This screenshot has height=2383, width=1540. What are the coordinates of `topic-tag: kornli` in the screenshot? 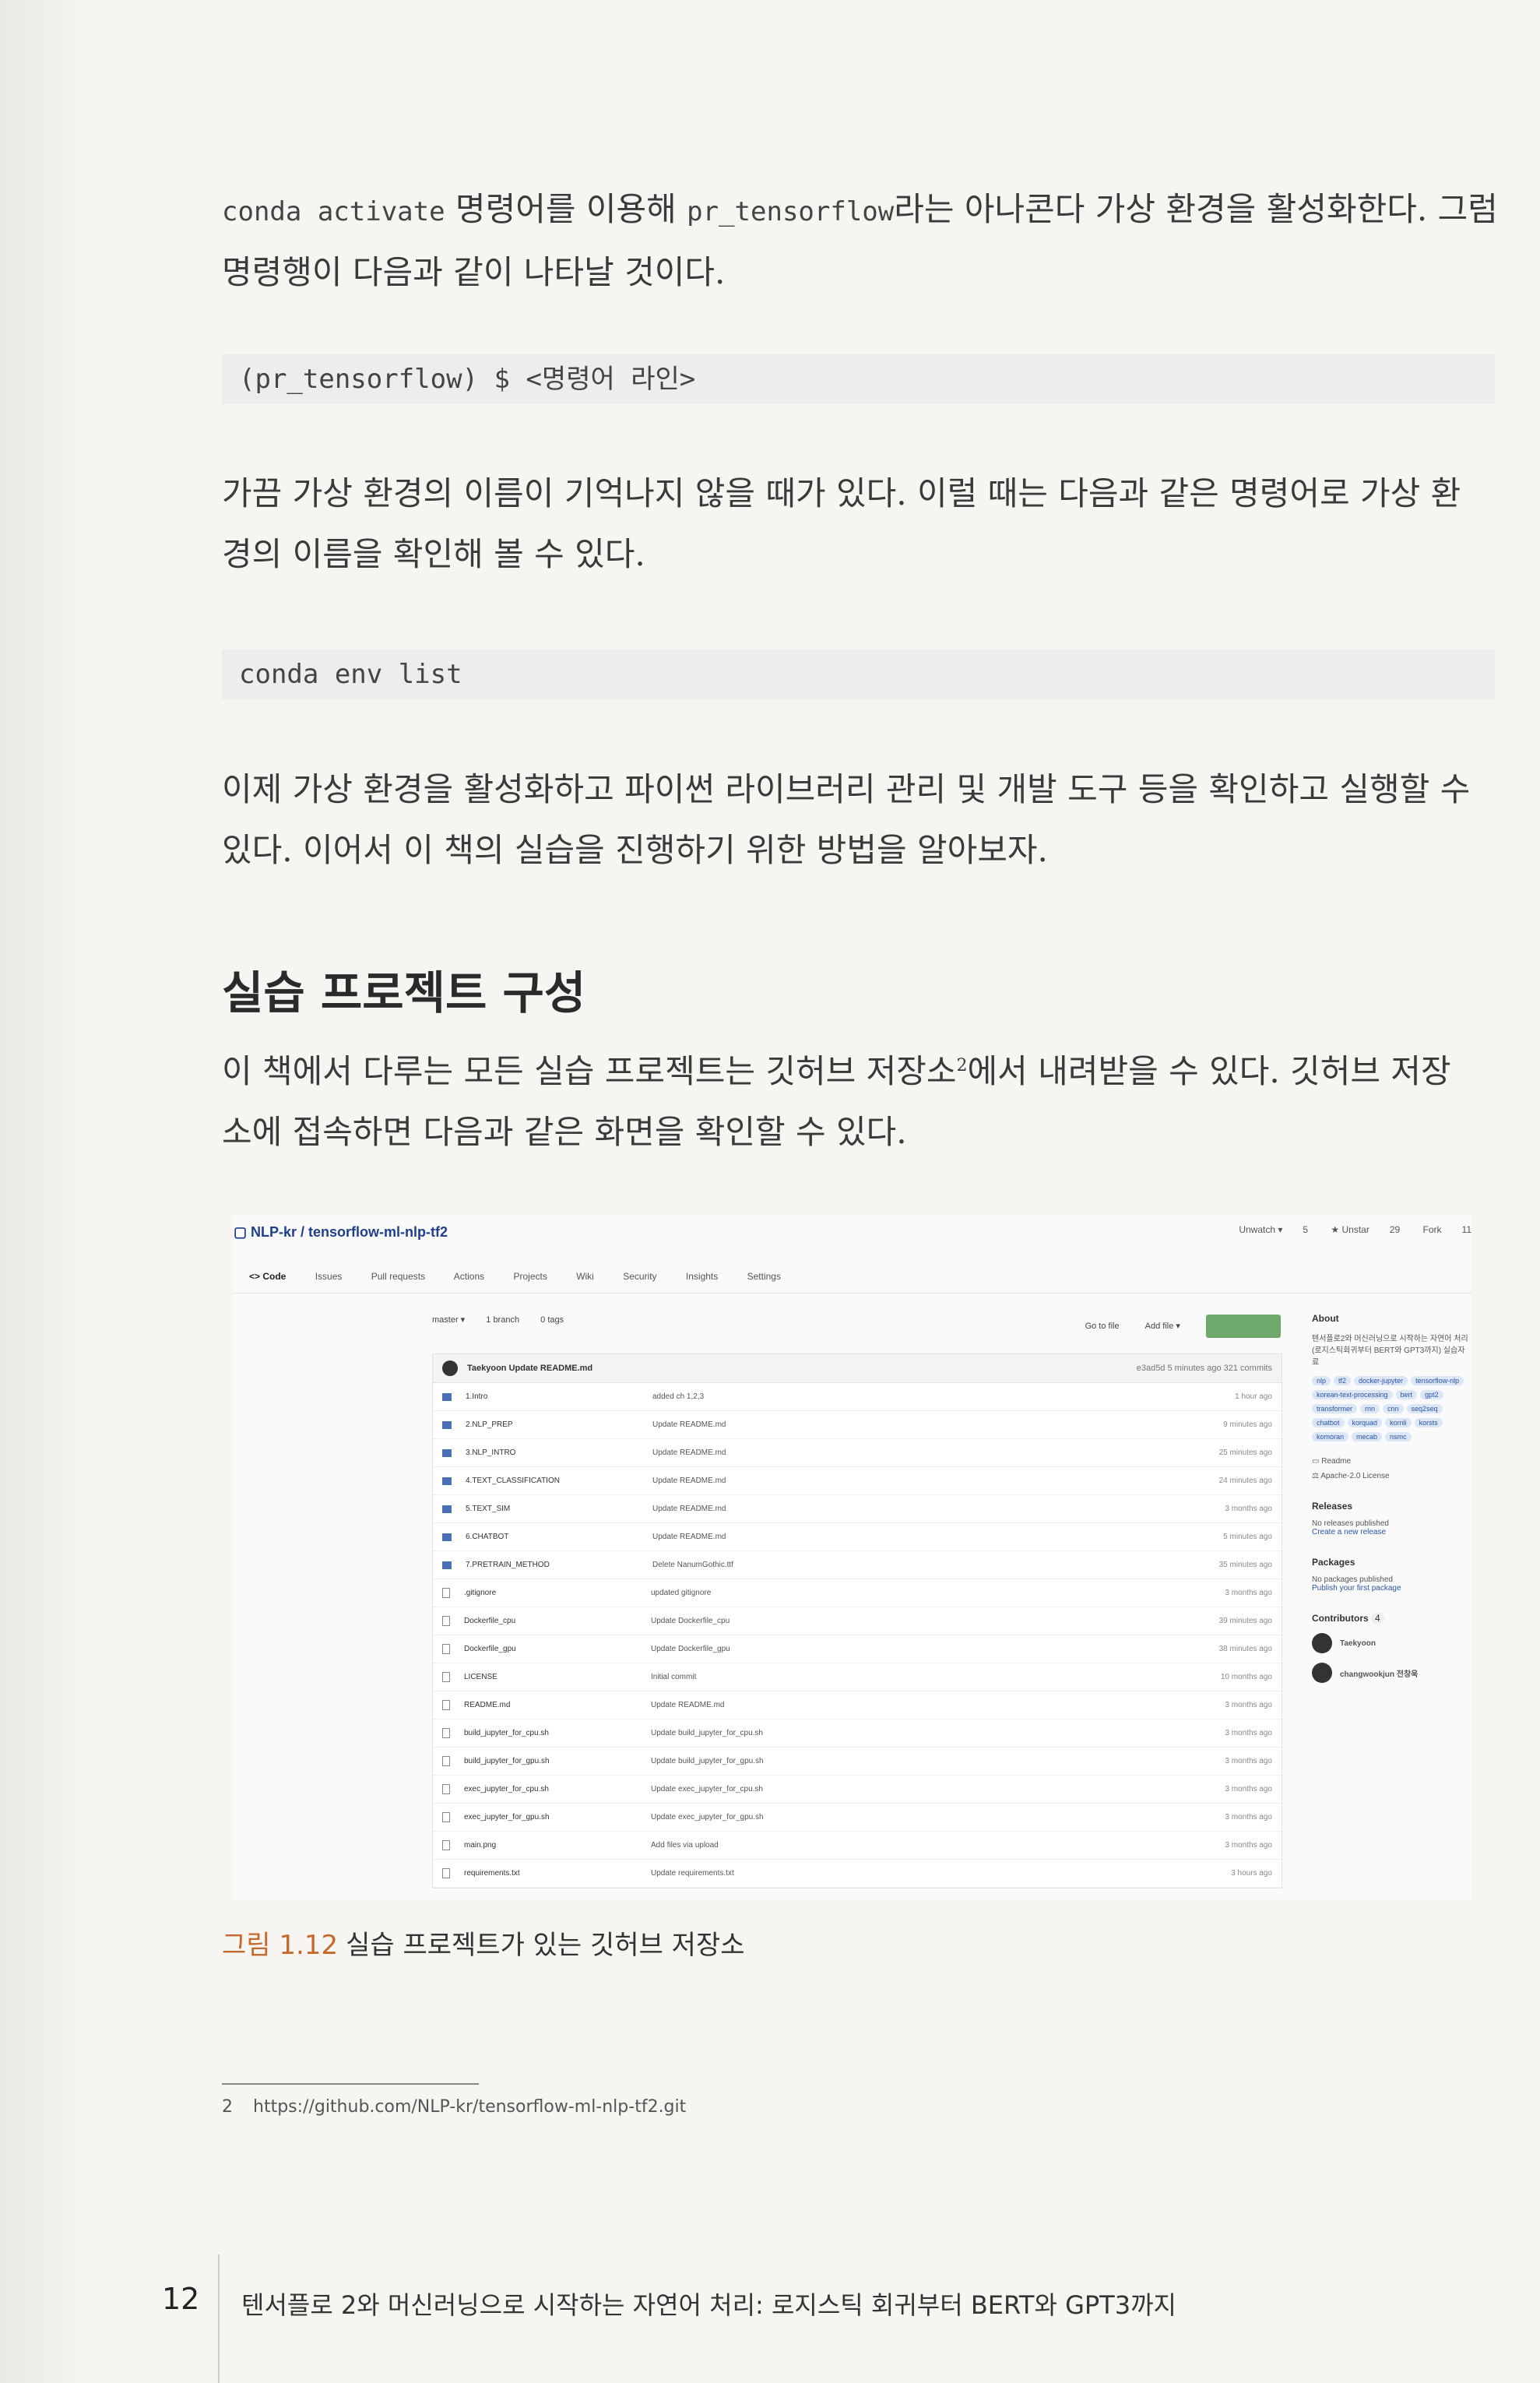 It's located at (1398, 1422).